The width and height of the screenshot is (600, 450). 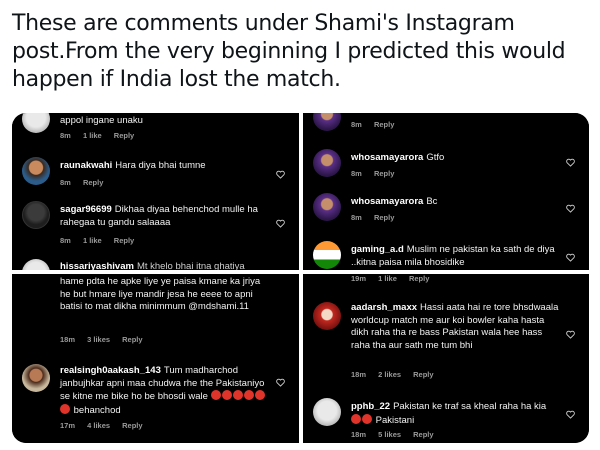 I want to click on comment-likes: 2 likes, so click(x=389, y=374).